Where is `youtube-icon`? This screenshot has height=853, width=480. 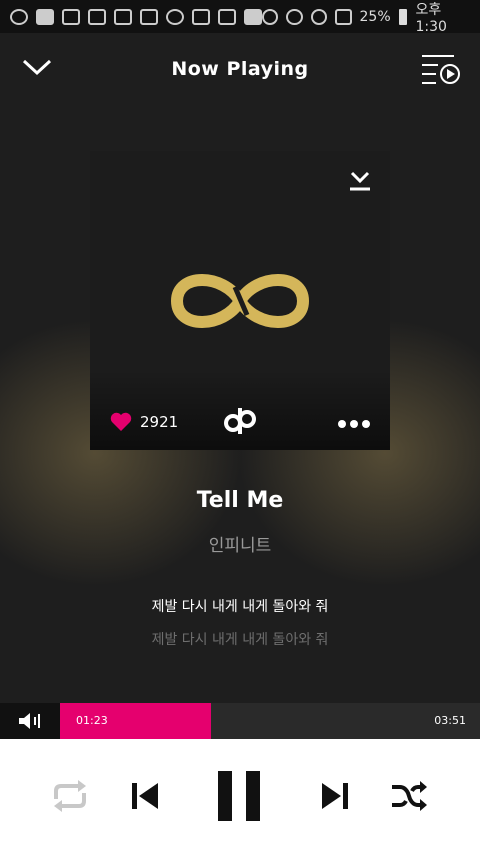
youtube-icon is located at coordinates (253, 16).